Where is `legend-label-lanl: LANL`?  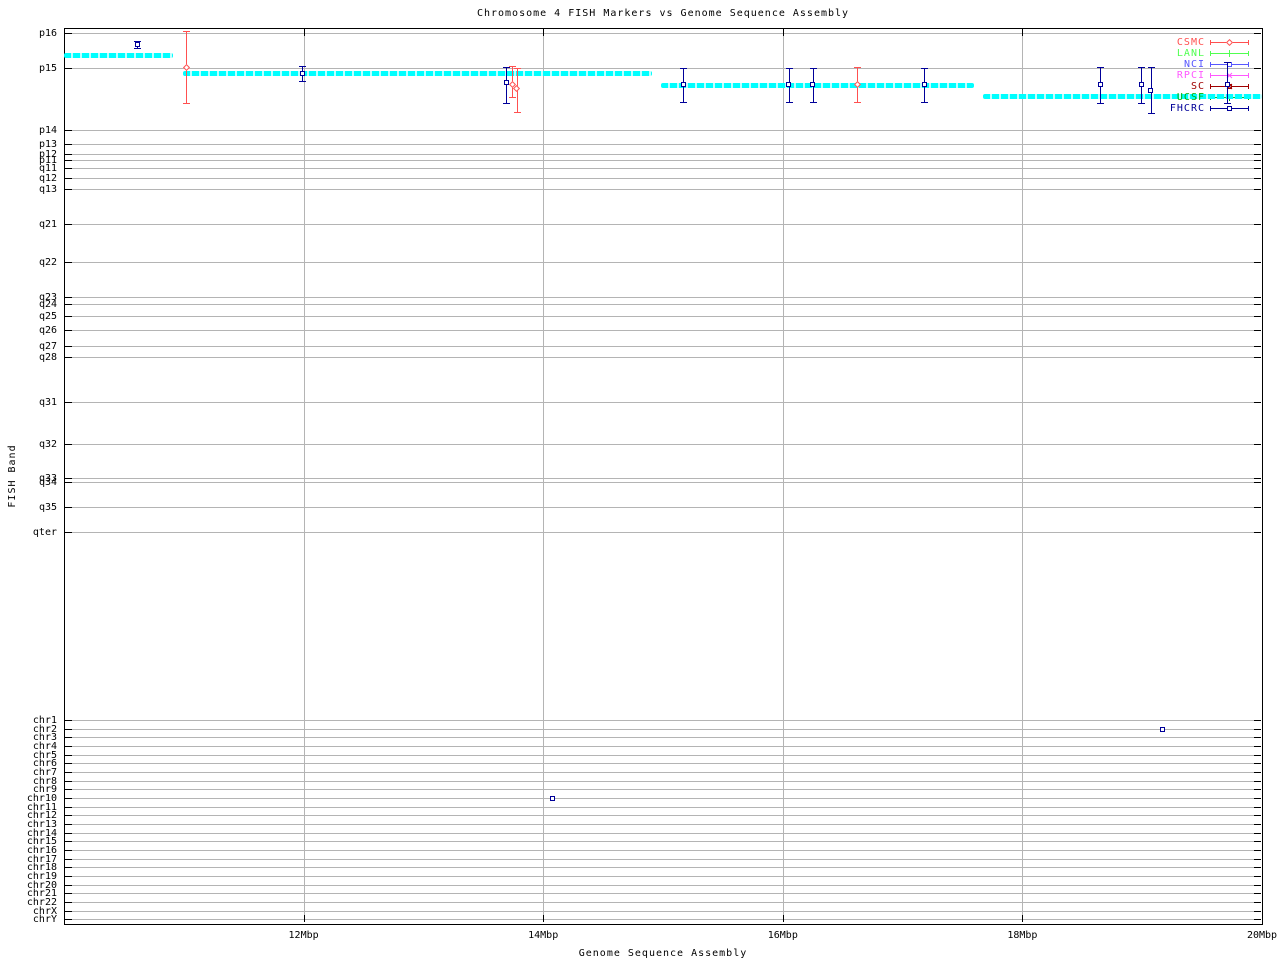
legend-label-lanl: LANL is located at coordinates (1190, 53).